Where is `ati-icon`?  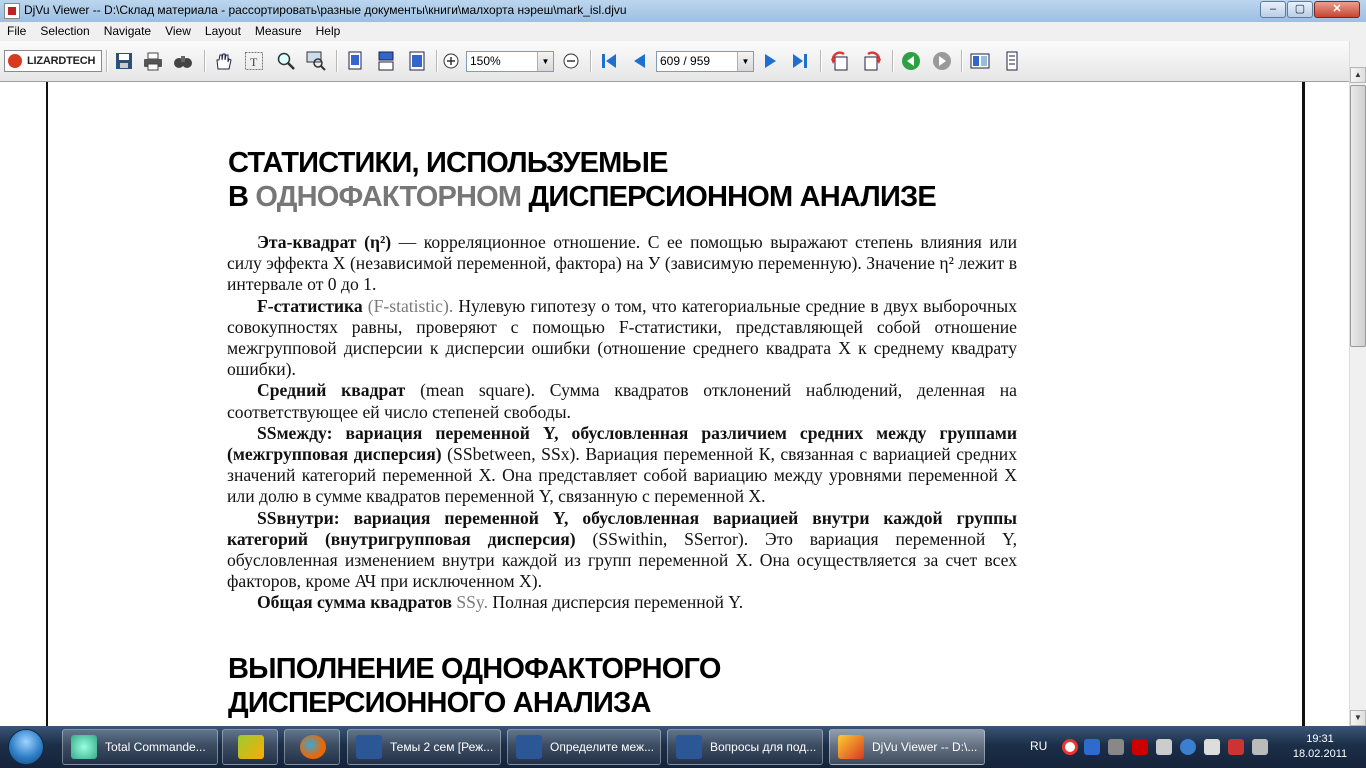 ati-icon is located at coordinates (1140, 747).